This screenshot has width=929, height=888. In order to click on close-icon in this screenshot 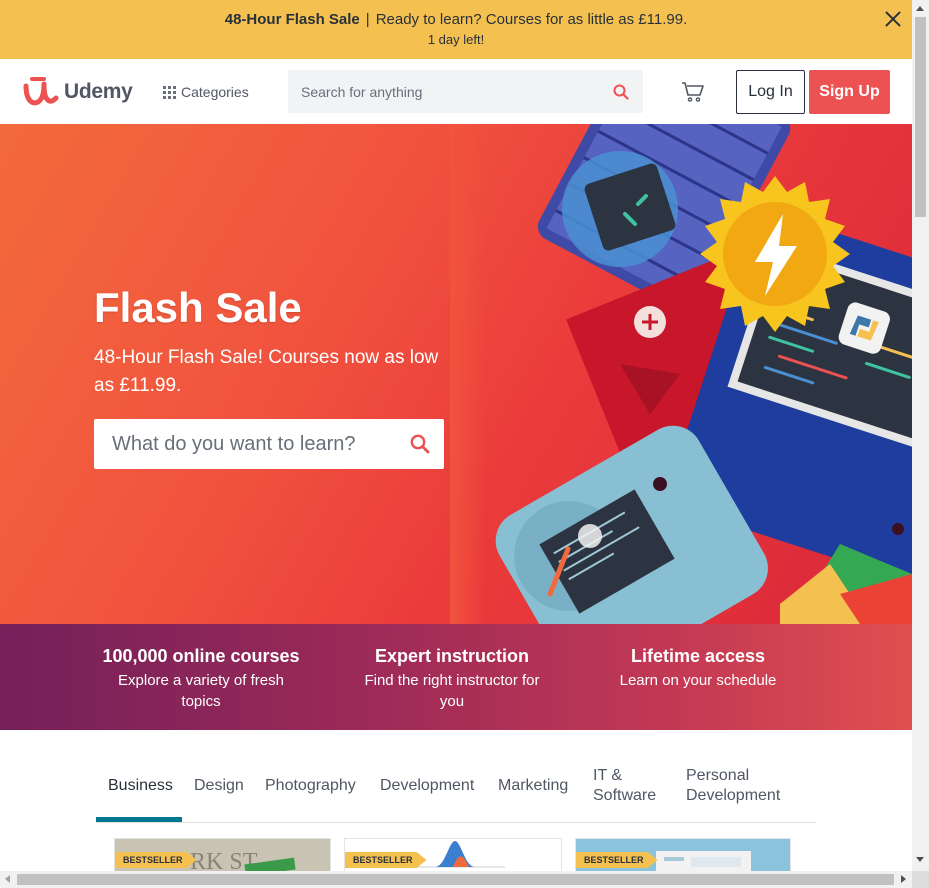, I will do `click(893, 19)`.